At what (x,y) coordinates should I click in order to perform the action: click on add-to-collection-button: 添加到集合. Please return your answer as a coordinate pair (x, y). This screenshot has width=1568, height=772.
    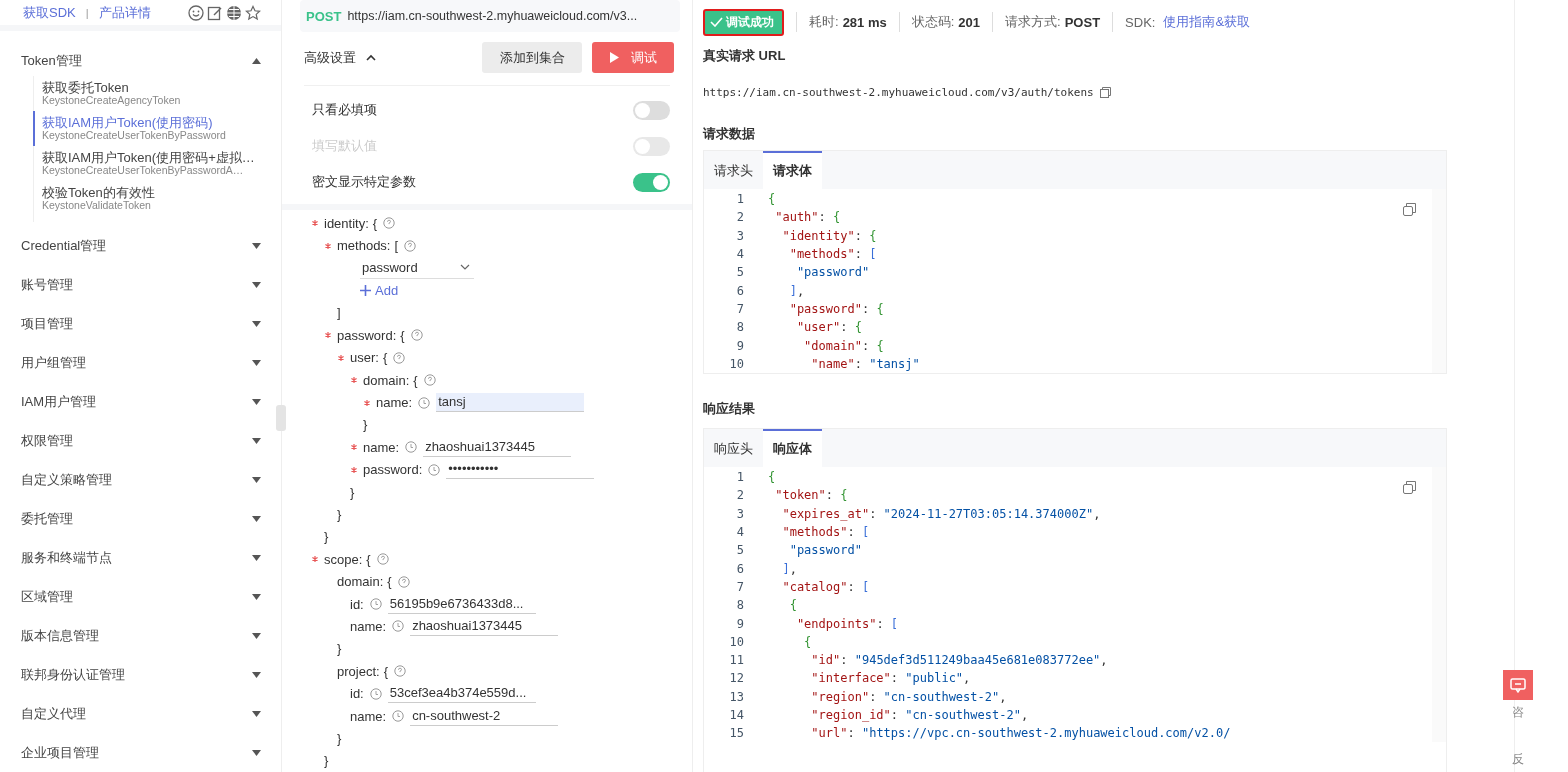
    Looking at the image, I should click on (532, 58).